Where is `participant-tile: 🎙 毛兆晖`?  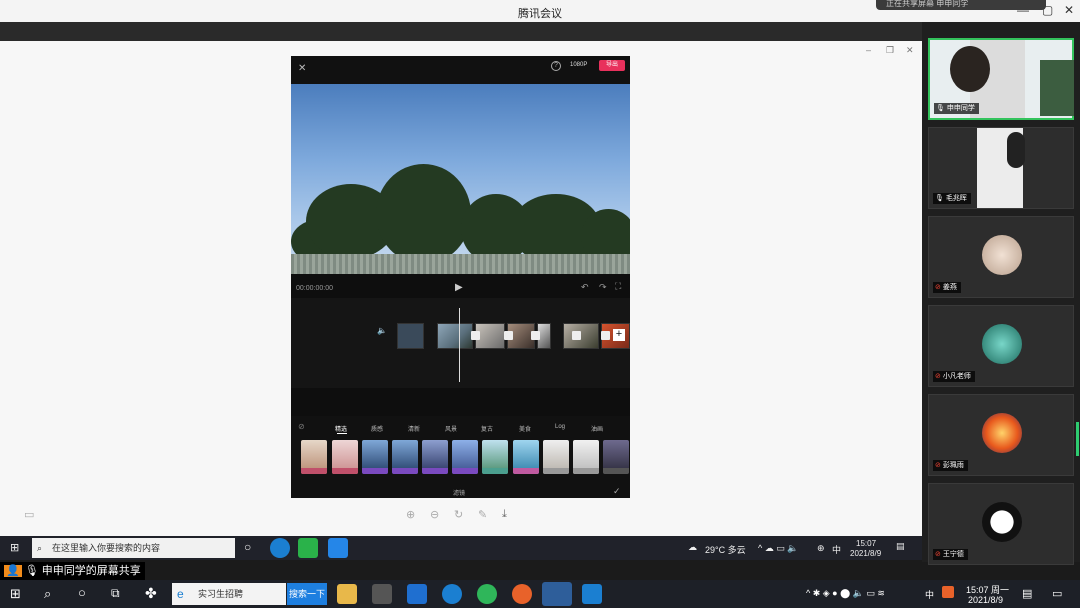
participant-tile: 🎙 毛兆晖 is located at coordinates (1001, 168).